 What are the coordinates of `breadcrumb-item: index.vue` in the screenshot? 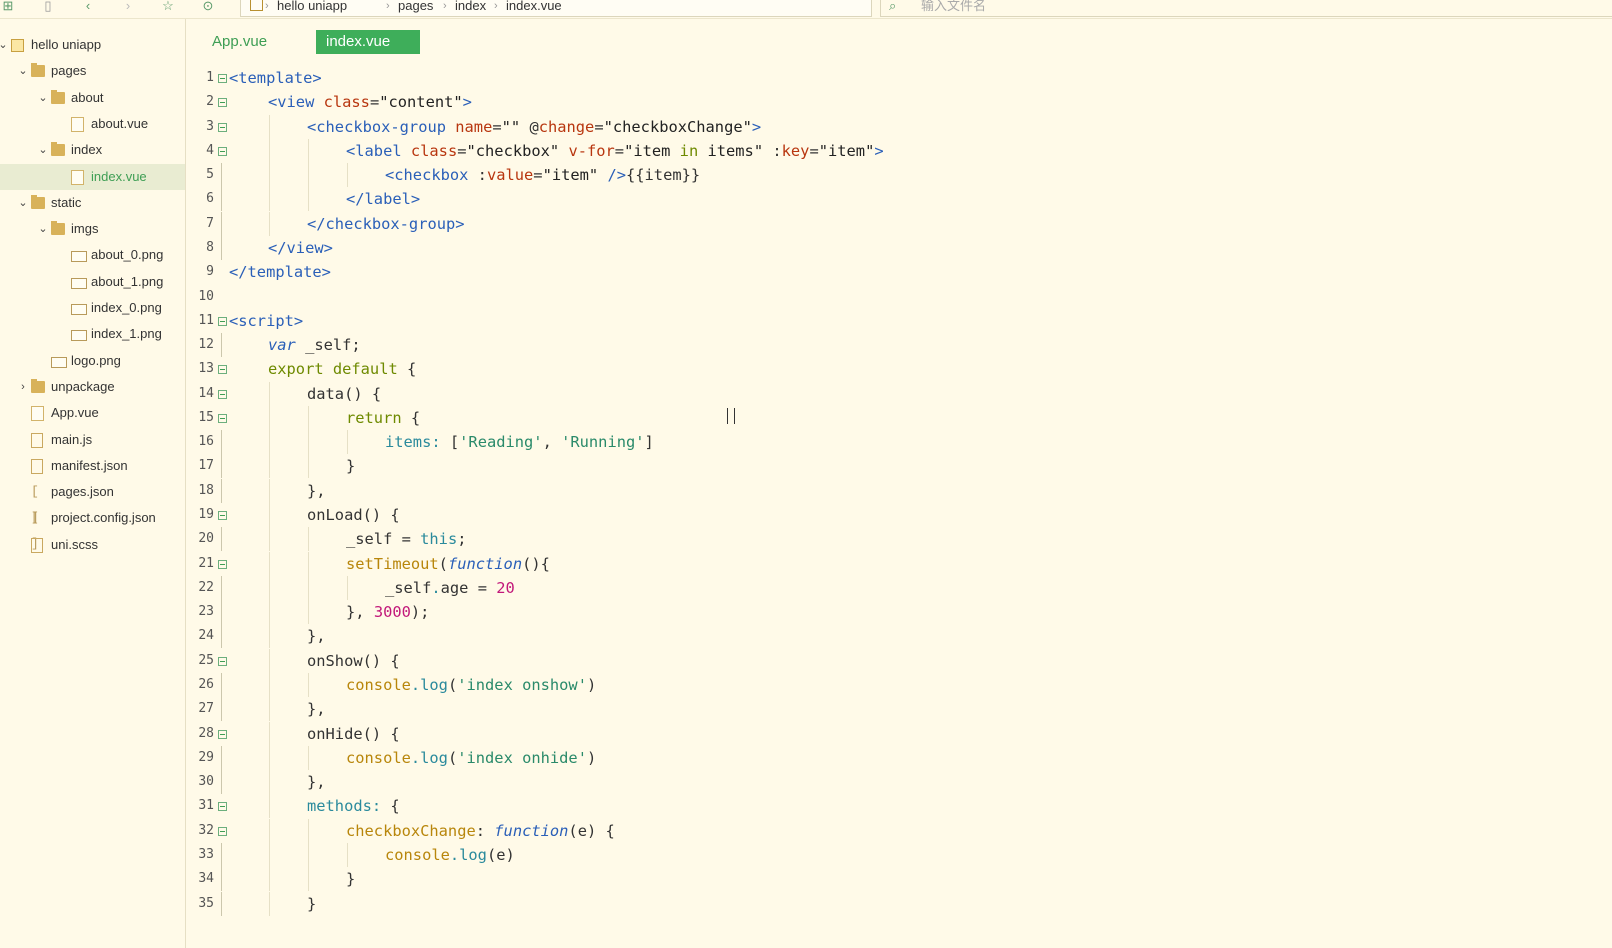 It's located at (534, 6).